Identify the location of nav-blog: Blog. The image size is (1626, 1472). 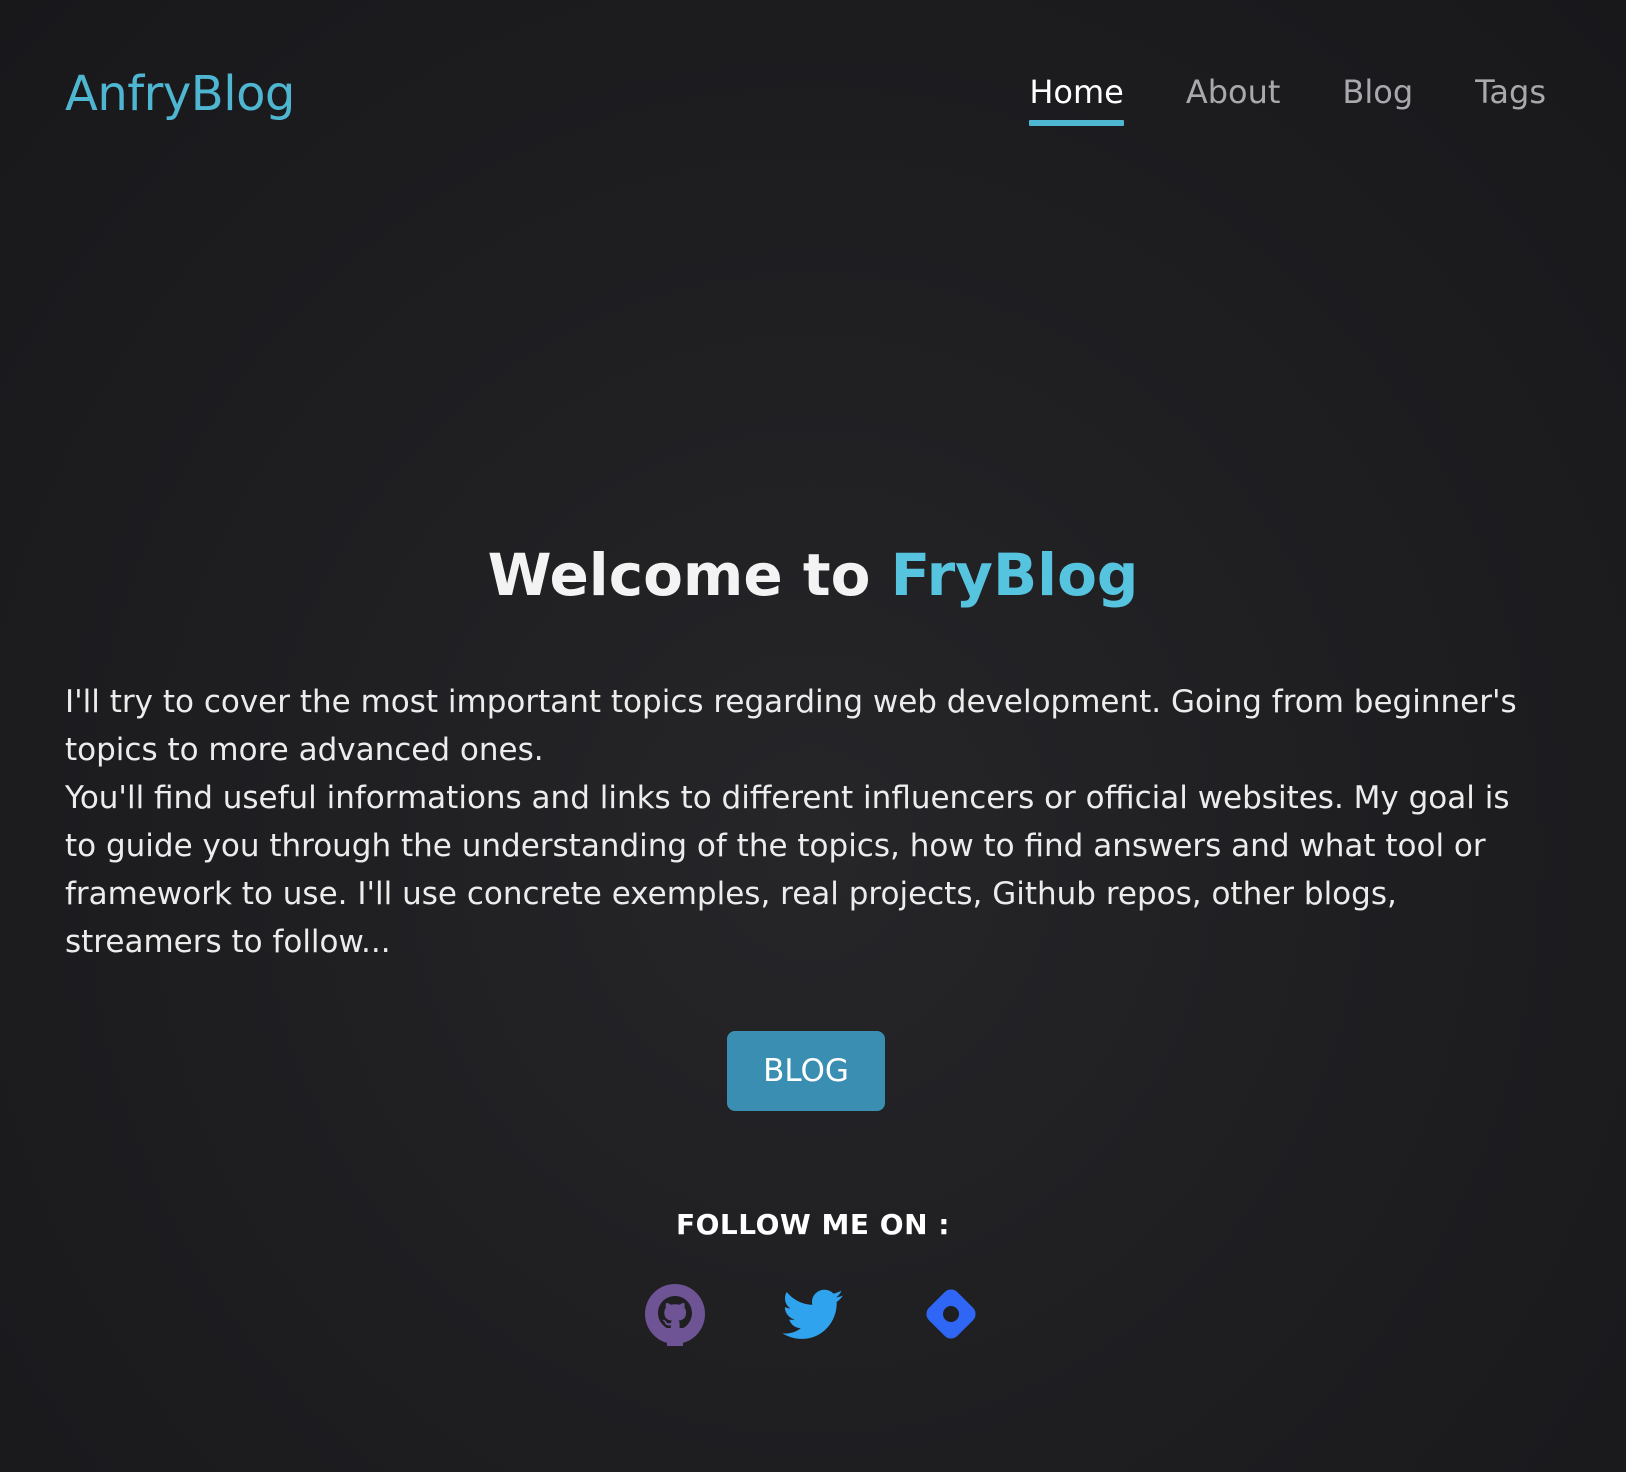
(1377, 97).